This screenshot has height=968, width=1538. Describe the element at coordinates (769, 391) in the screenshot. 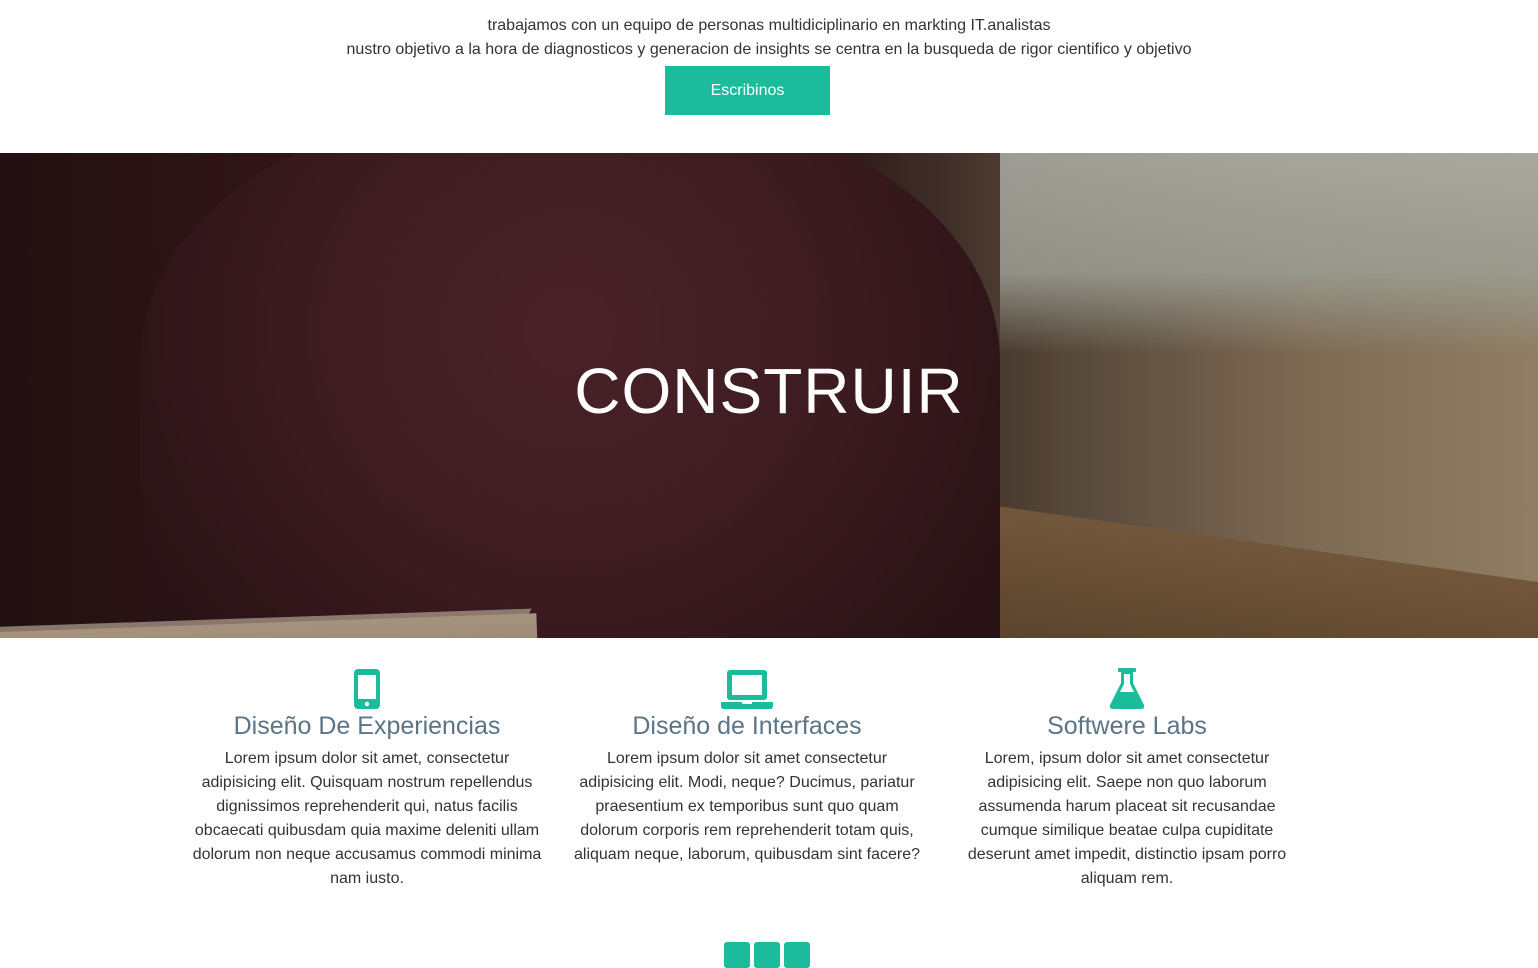

I see `hero-title: CONSTRUIR` at that location.